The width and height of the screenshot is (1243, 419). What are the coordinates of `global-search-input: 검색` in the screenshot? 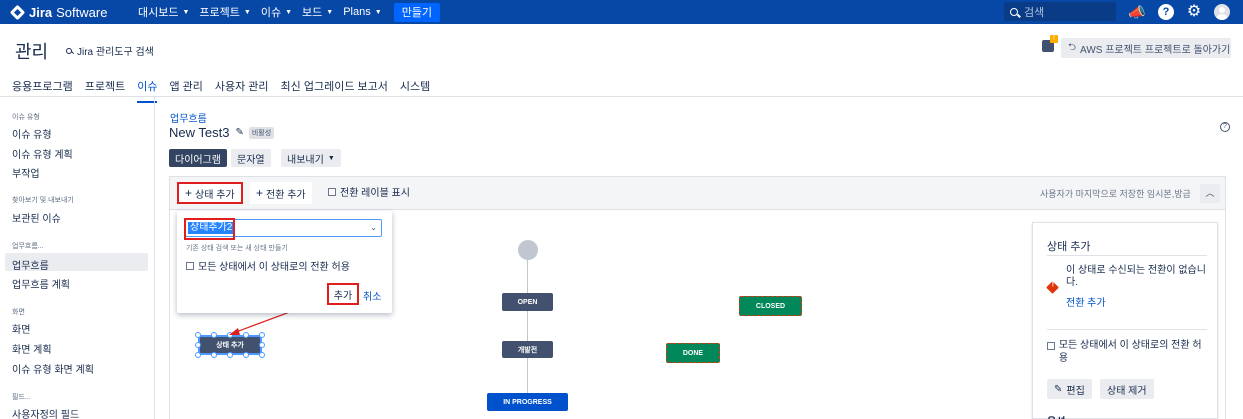 It's located at (1060, 11).